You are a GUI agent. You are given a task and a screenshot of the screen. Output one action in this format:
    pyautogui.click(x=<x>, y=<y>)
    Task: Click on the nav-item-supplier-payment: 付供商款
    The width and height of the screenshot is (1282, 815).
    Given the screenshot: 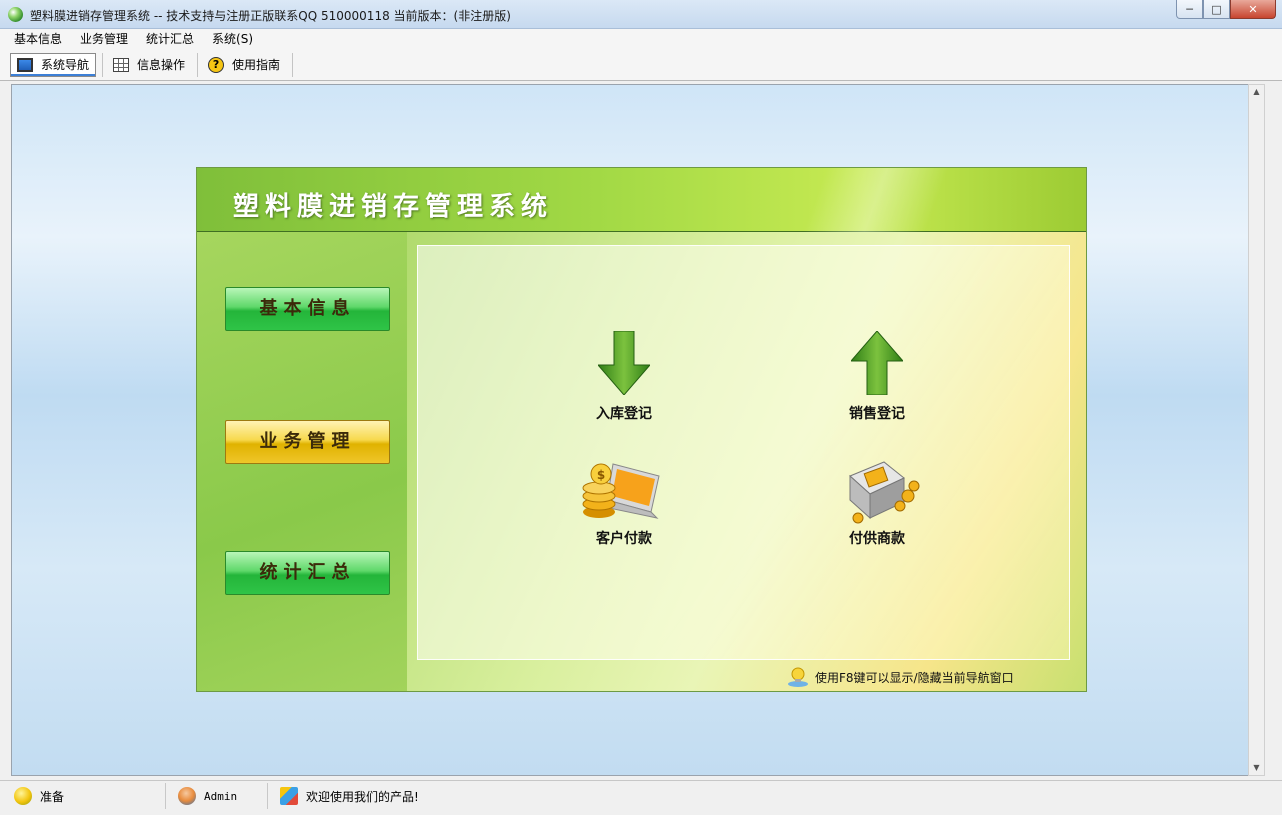 What is the action you would take?
    pyautogui.click(x=877, y=502)
    